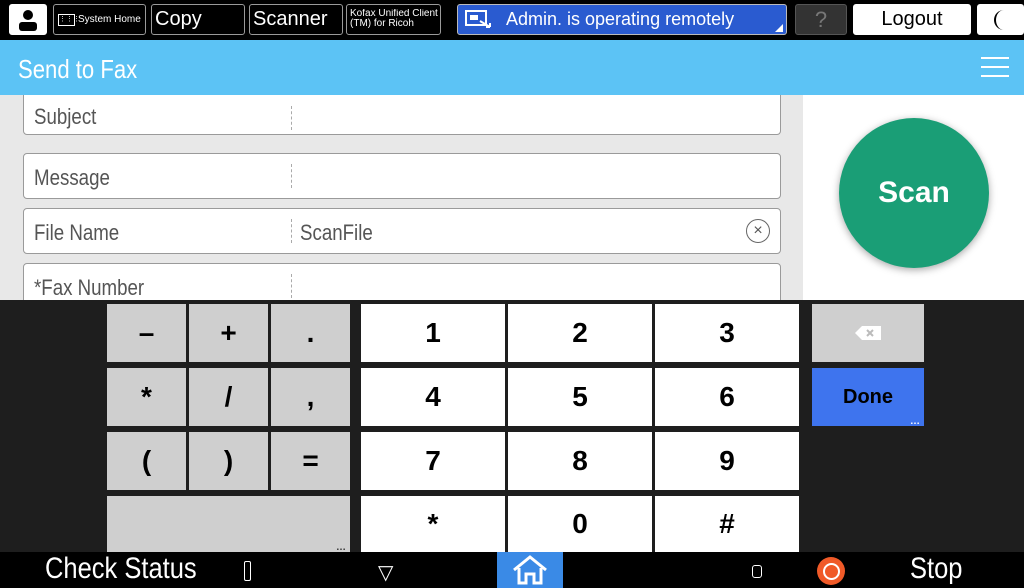  I want to click on key-comma: ,, so click(310, 397).